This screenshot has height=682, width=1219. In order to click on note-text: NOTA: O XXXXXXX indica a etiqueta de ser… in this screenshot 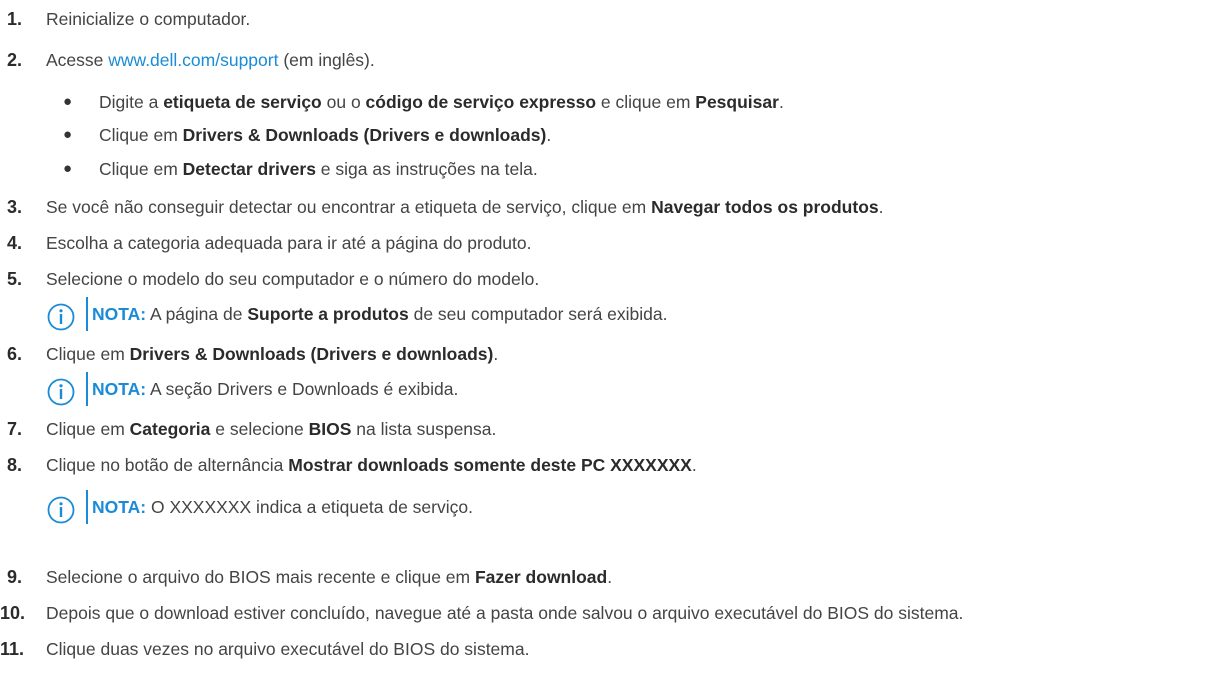, I will do `click(282, 507)`.